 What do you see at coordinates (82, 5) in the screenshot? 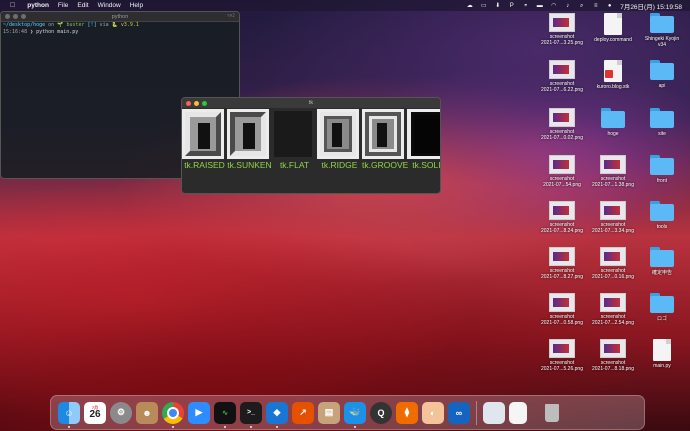
I see `menu-edit: Edit` at bounding box center [82, 5].